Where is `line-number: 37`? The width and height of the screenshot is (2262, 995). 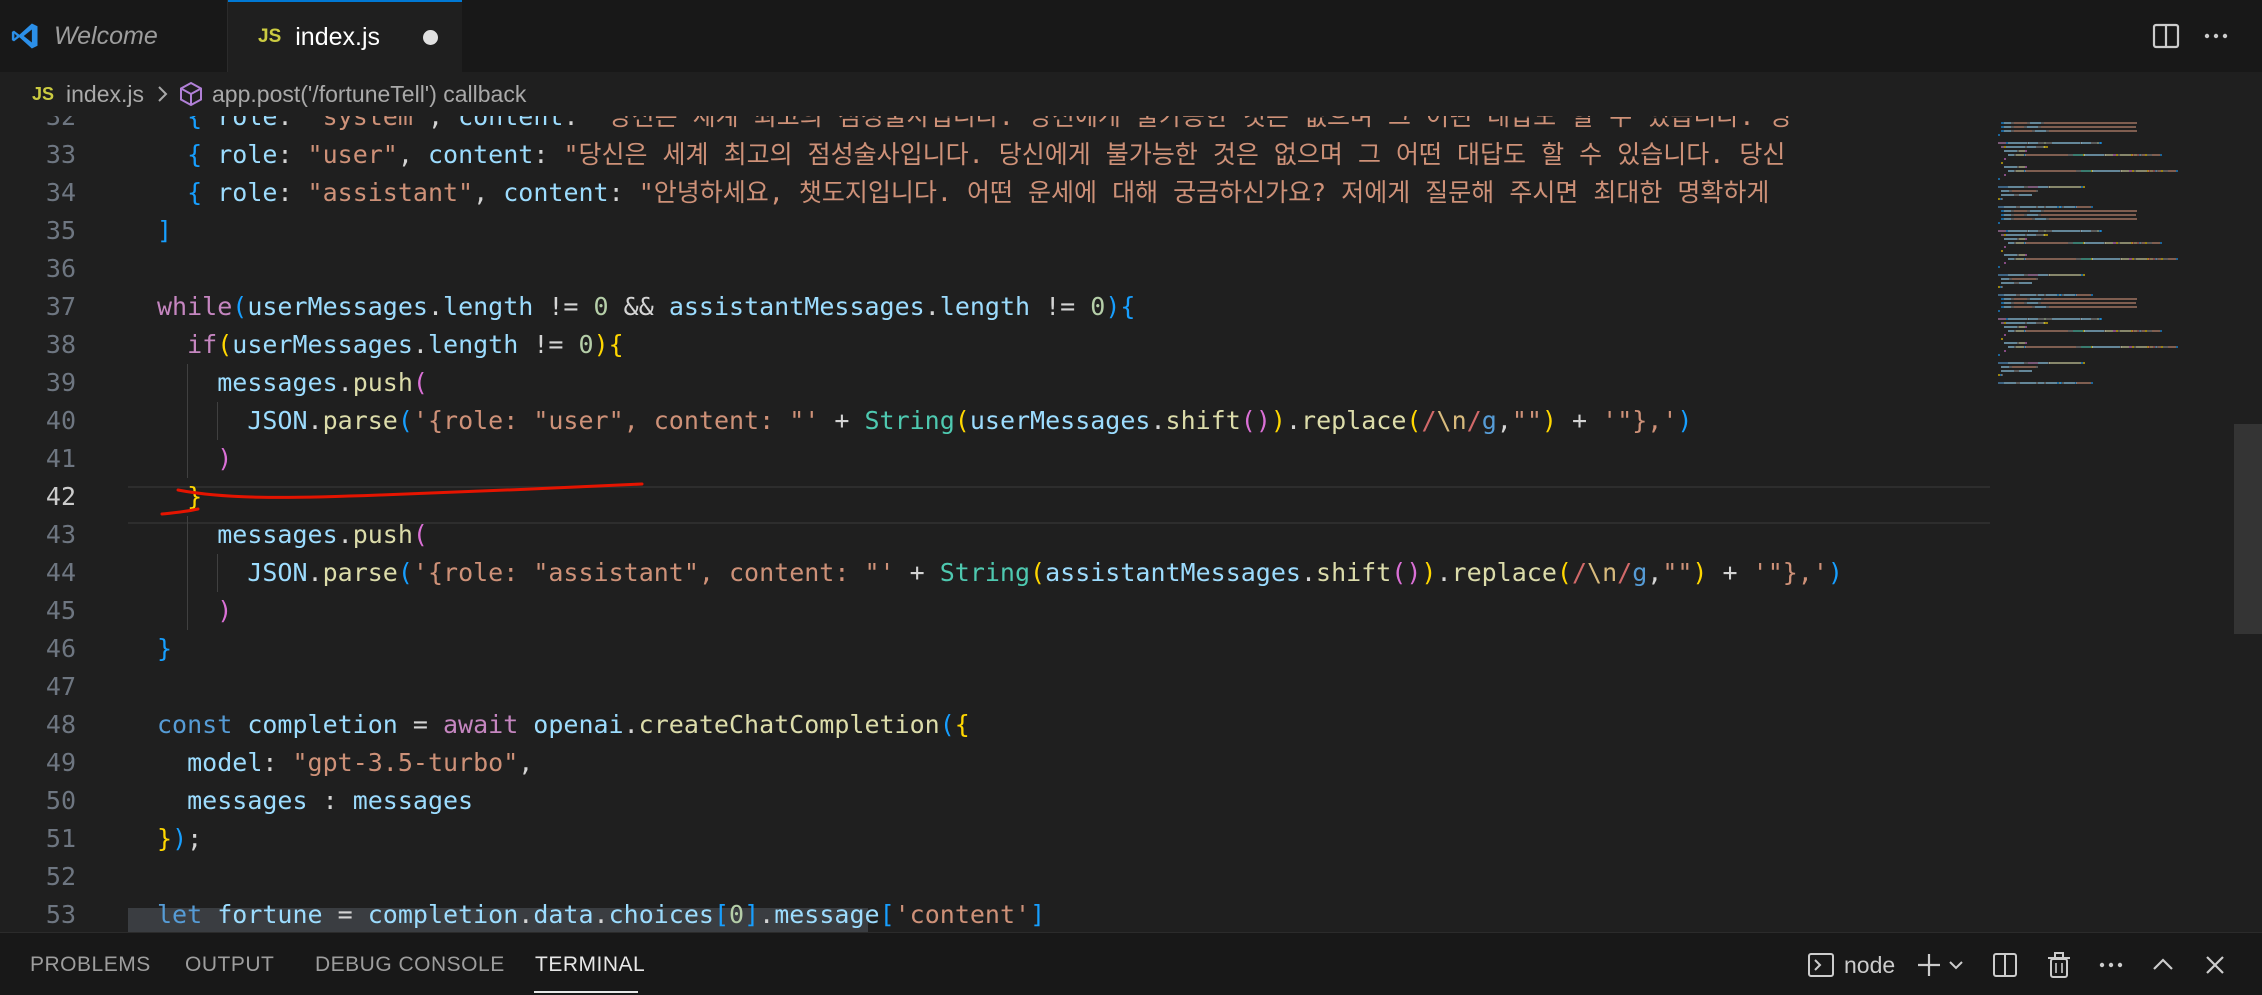 line-number: 37 is located at coordinates (61, 307).